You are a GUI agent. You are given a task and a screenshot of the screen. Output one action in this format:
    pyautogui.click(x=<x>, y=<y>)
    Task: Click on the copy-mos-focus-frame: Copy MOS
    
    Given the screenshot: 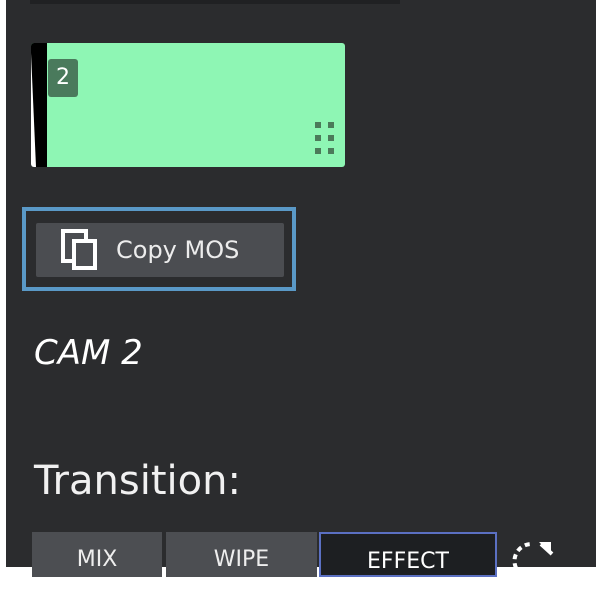 What is the action you would take?
    pyautogui.click(x=159, y=249)
    